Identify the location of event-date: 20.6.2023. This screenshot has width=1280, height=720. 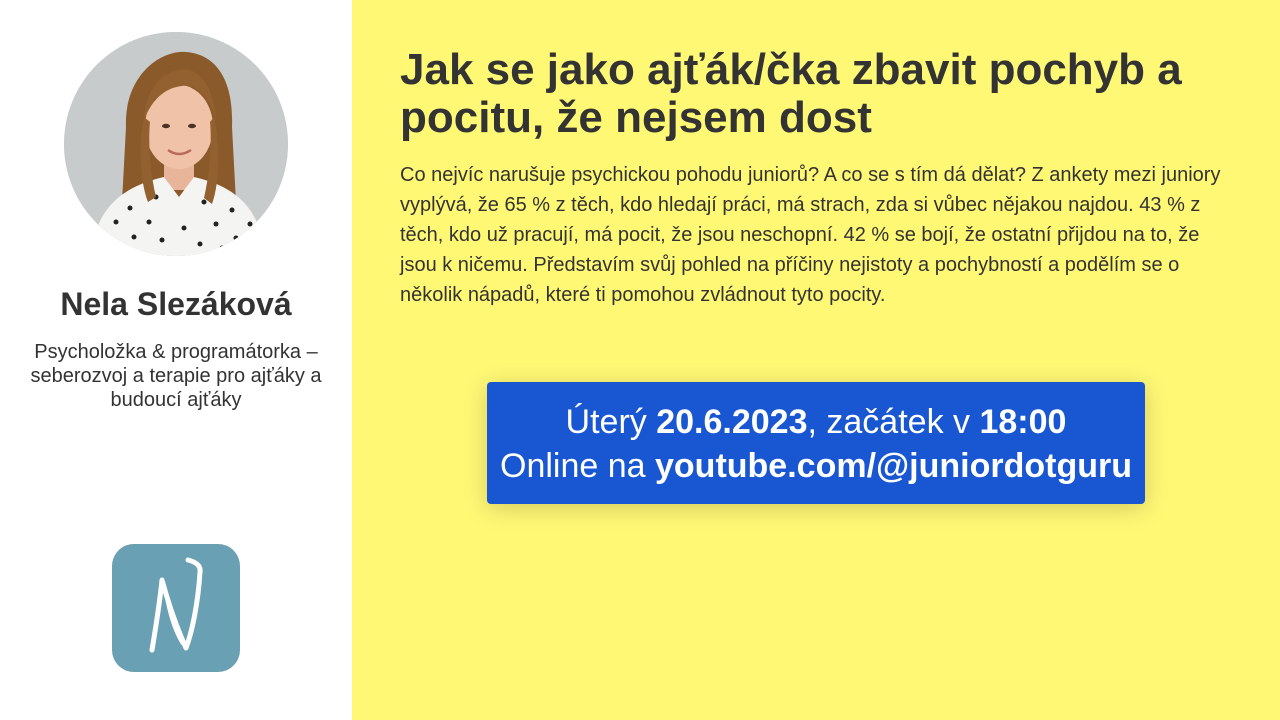
(732, 422).